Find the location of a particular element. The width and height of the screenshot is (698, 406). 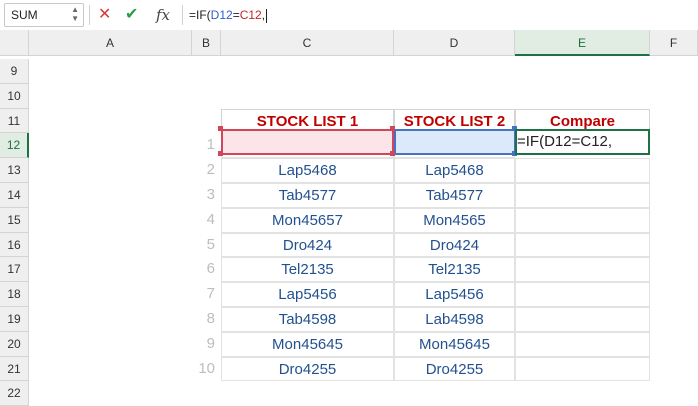

row-index-number: 3 is located at coordinates (210, 194).